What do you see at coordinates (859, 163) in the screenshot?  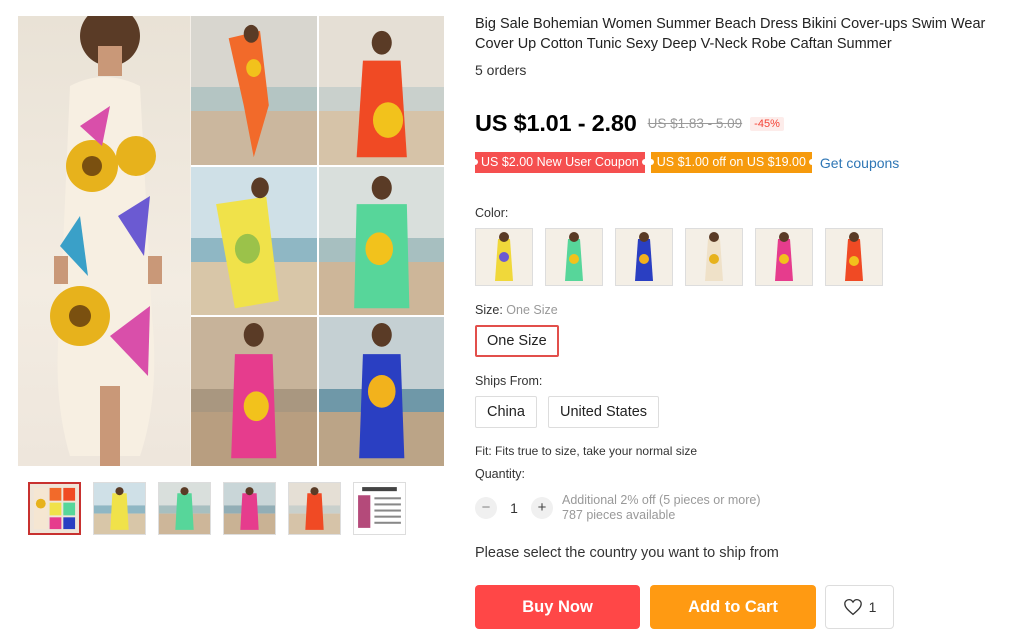 I see `get-coupons-link: Get coupons` at bounding box center [859, 163].